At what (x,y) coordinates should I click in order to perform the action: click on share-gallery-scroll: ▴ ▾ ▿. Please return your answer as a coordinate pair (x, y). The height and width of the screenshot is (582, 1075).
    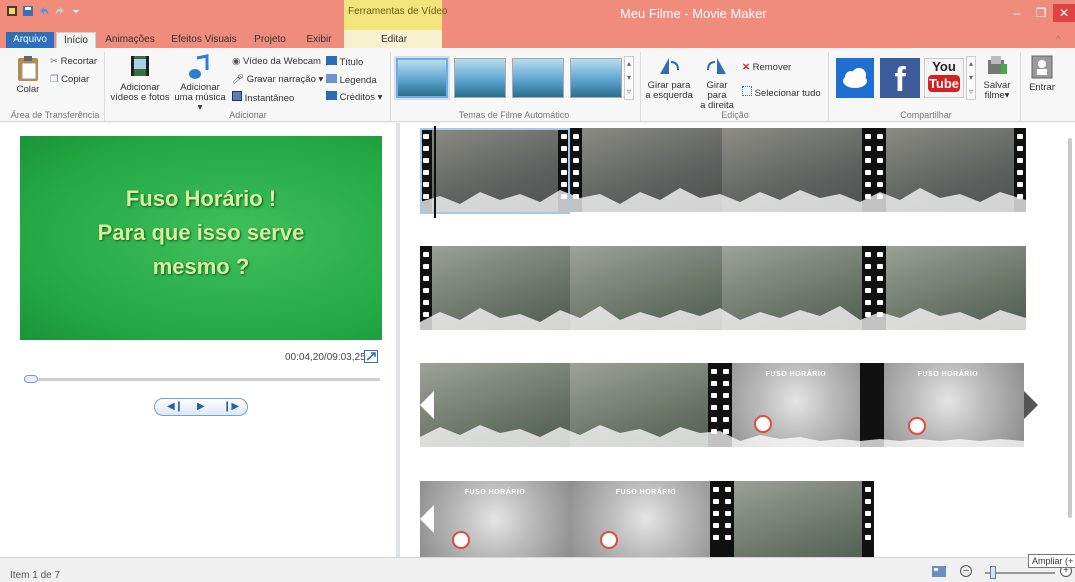
    Looking at the image, I should click on (971, 78).